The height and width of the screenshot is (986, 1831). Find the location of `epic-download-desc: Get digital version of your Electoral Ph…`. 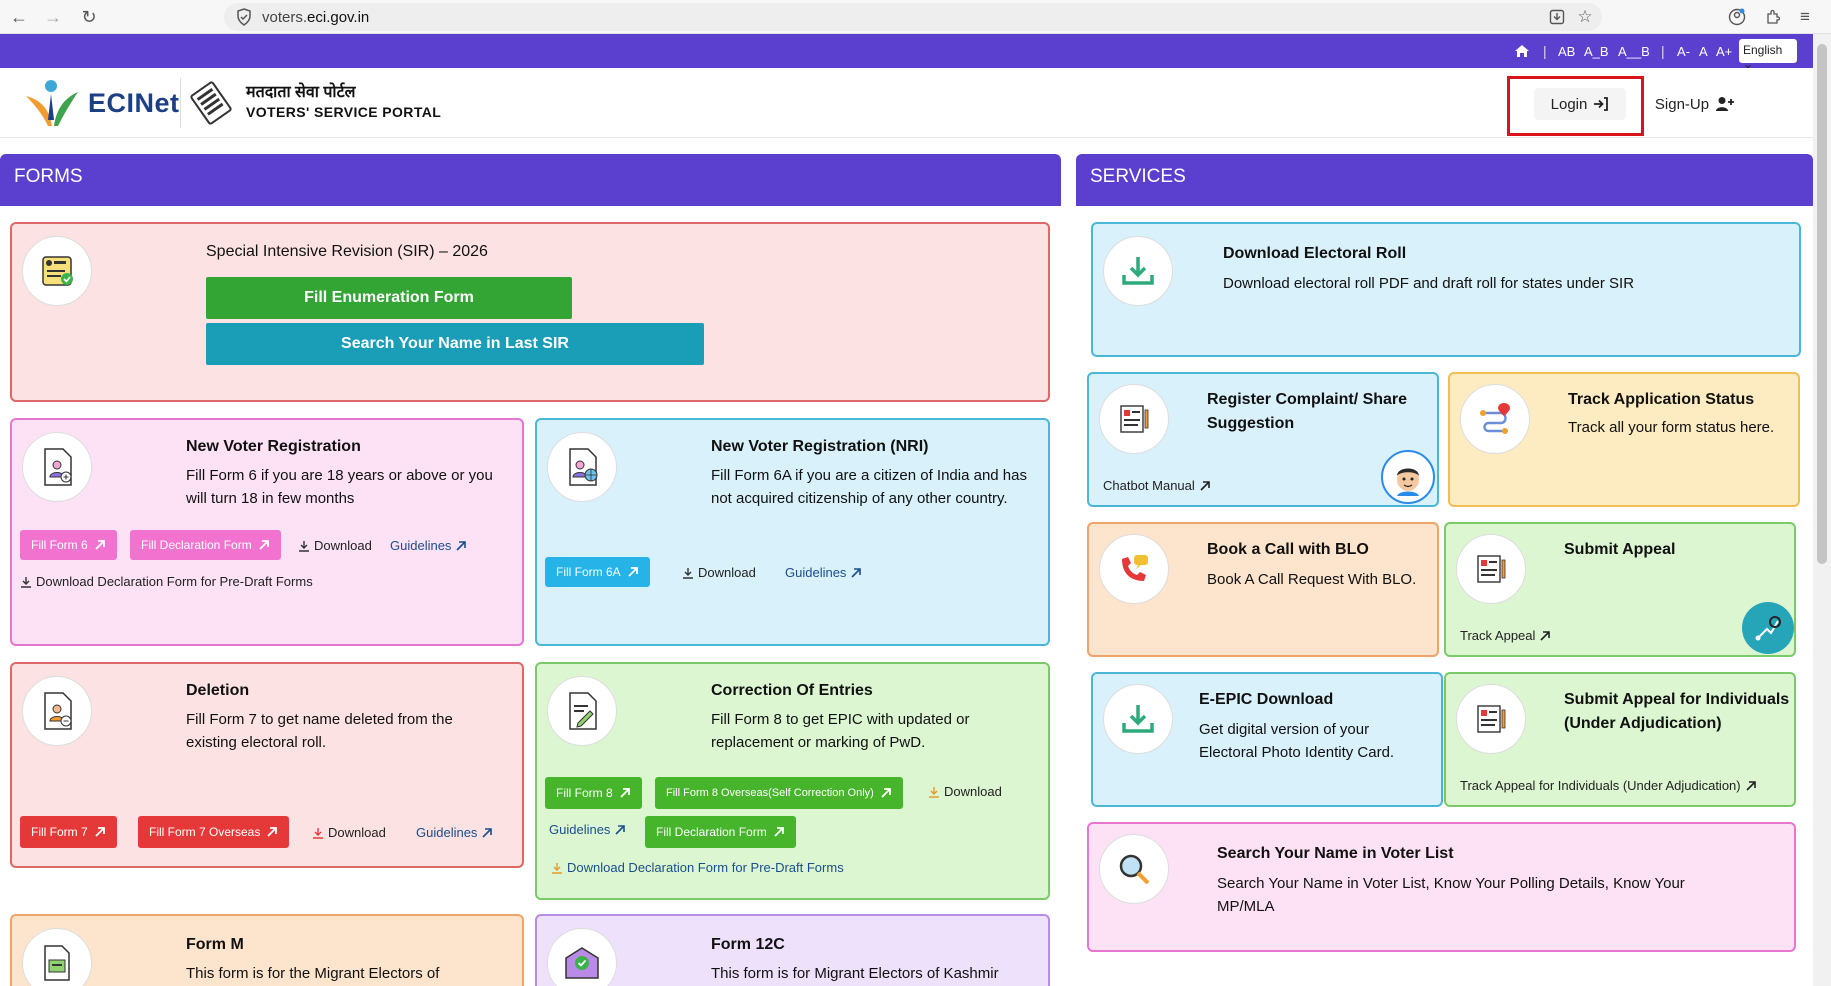

epic-download-desc: Get digital version of your Electoral Ph… is located at coordinates (1297, 741).